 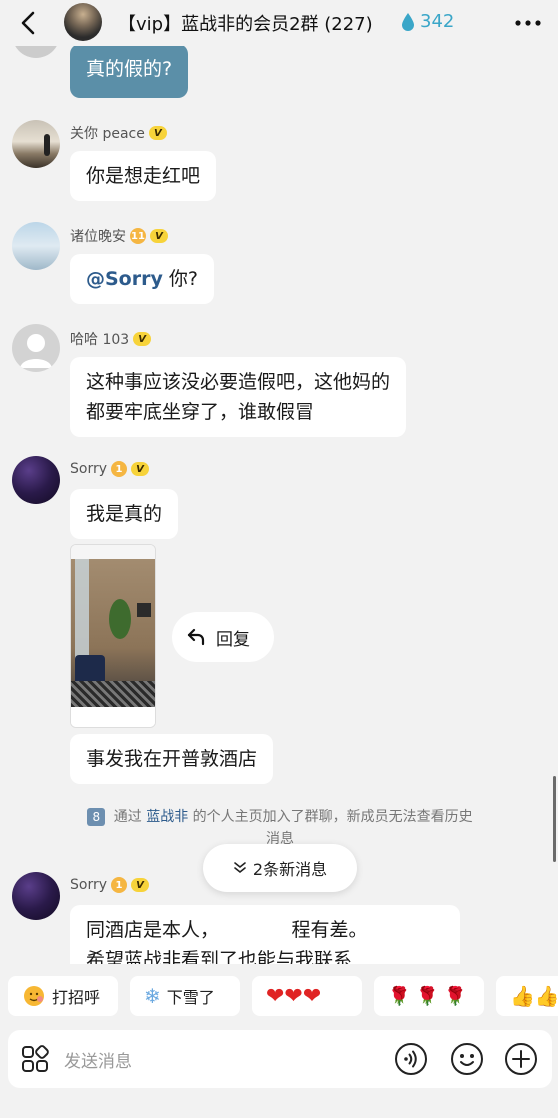 What do you see at coordinates (167, 817) in the screenshot?
I see `user-link: 蓝战非` at bounding box center [167, 817].